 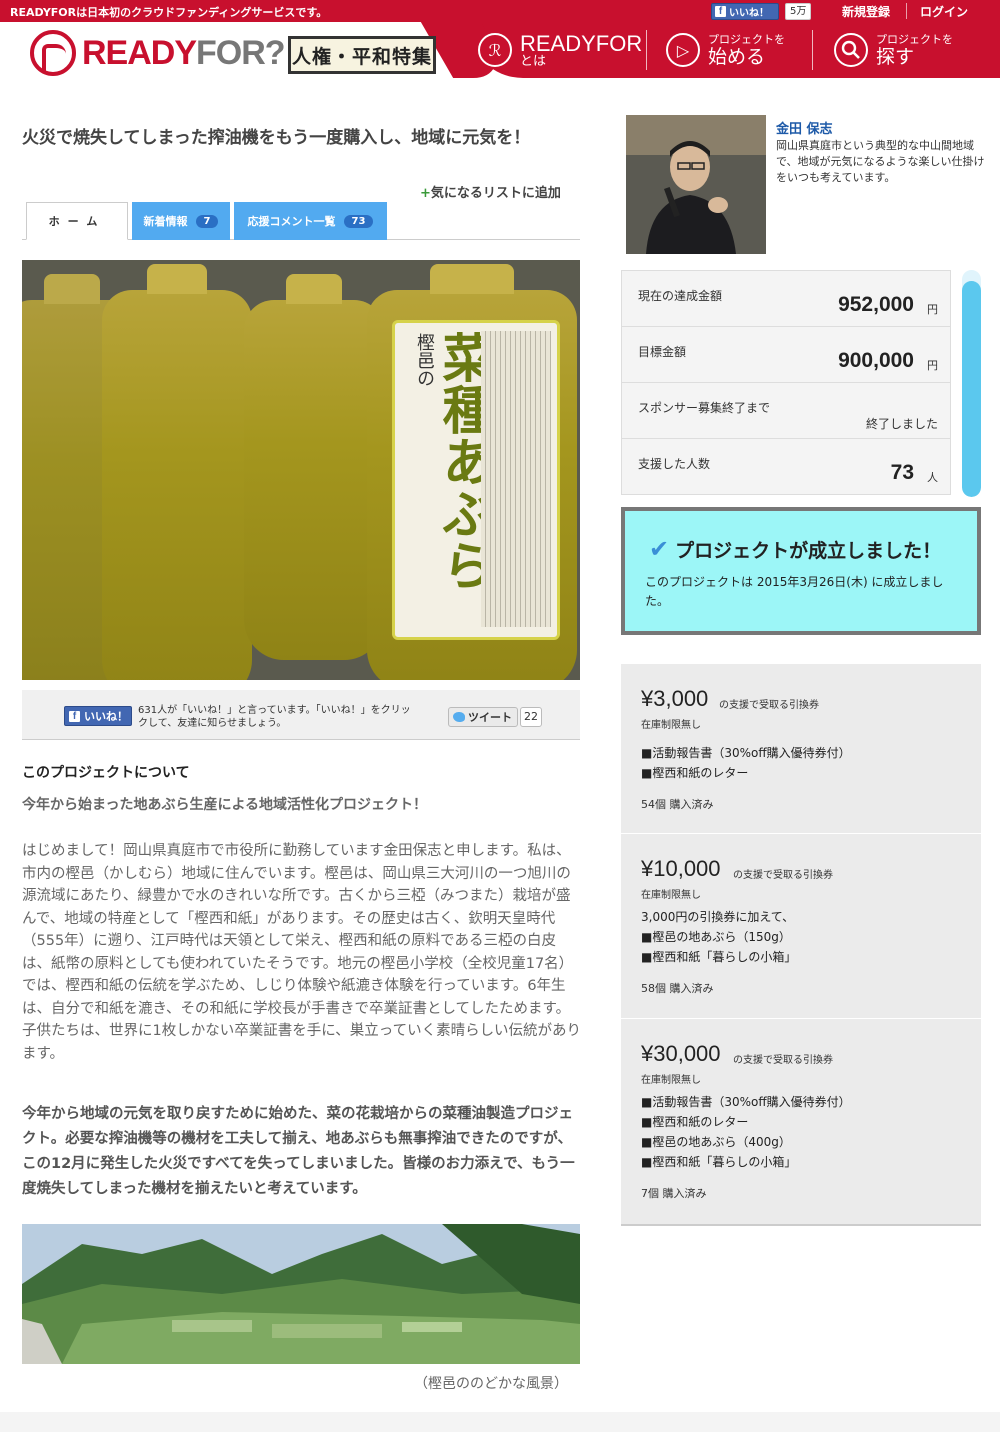 I want to click on top-separator, so click(x=906, y=11).